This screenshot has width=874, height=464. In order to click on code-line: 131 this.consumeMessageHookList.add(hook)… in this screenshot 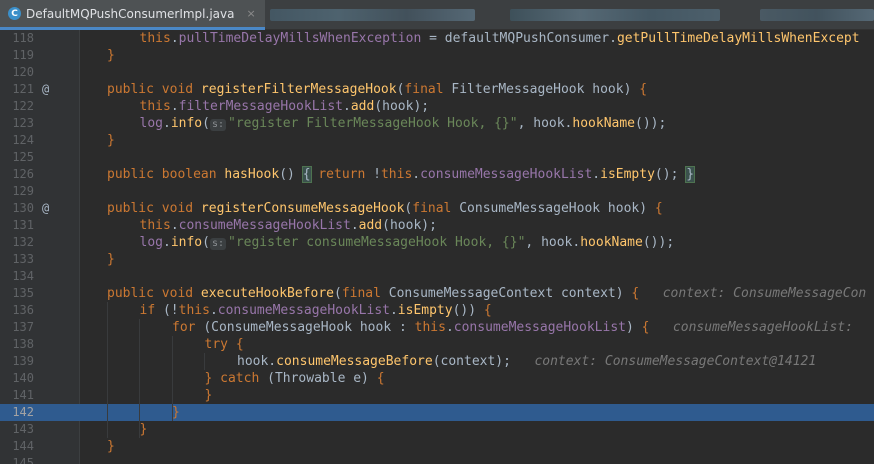, I will do `click(437, 225)`.